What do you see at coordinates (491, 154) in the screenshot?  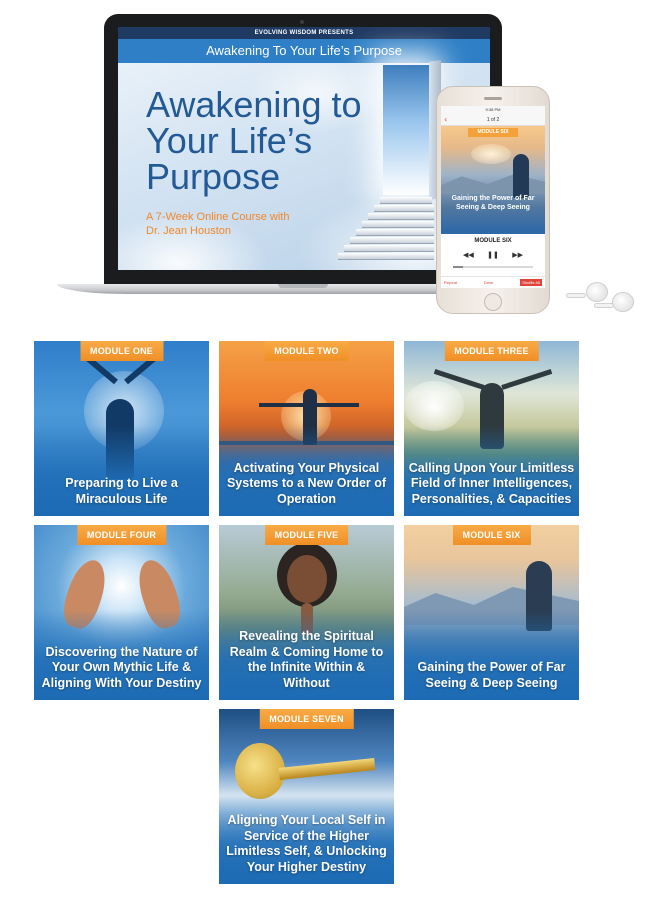 I see `sun-glow` at bounding box center [491, 154].